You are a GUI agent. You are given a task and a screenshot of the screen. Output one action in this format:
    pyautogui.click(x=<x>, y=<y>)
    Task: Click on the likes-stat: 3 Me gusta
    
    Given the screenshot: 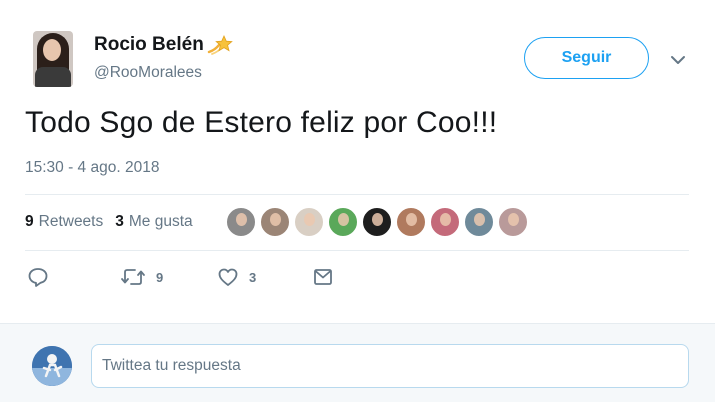 What is the action you would take?
    pyautogui.click(x=153, y=222)
    